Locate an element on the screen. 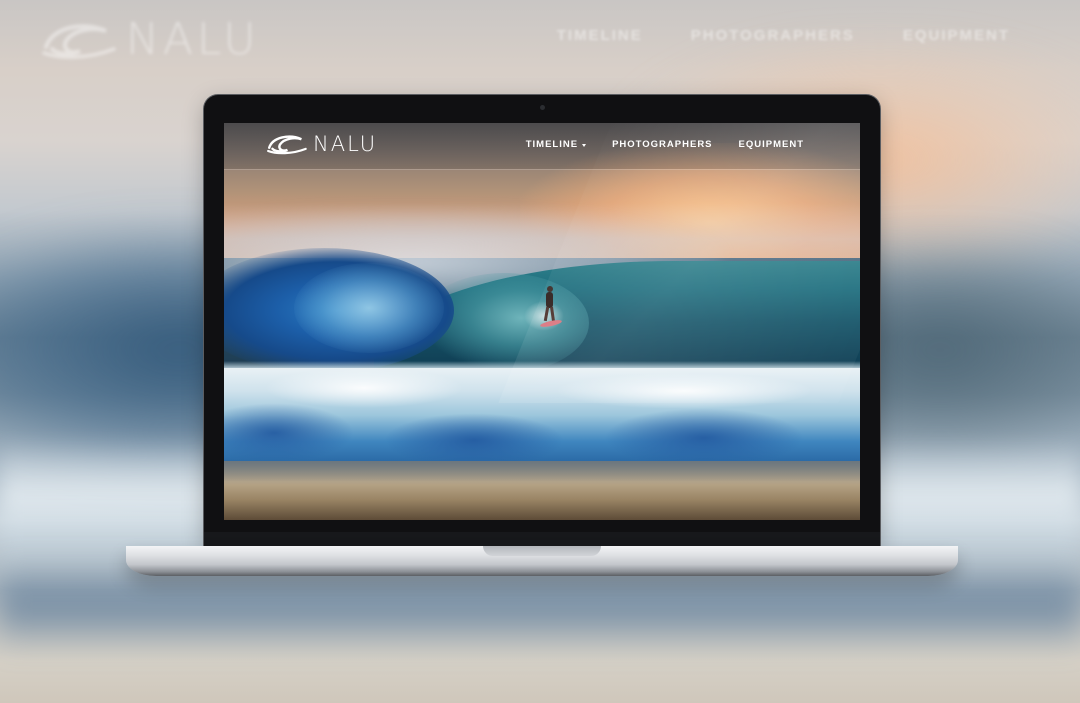 The image size is (1080, 703). blurred-logo: NALU is located at coordinates (150, 39).